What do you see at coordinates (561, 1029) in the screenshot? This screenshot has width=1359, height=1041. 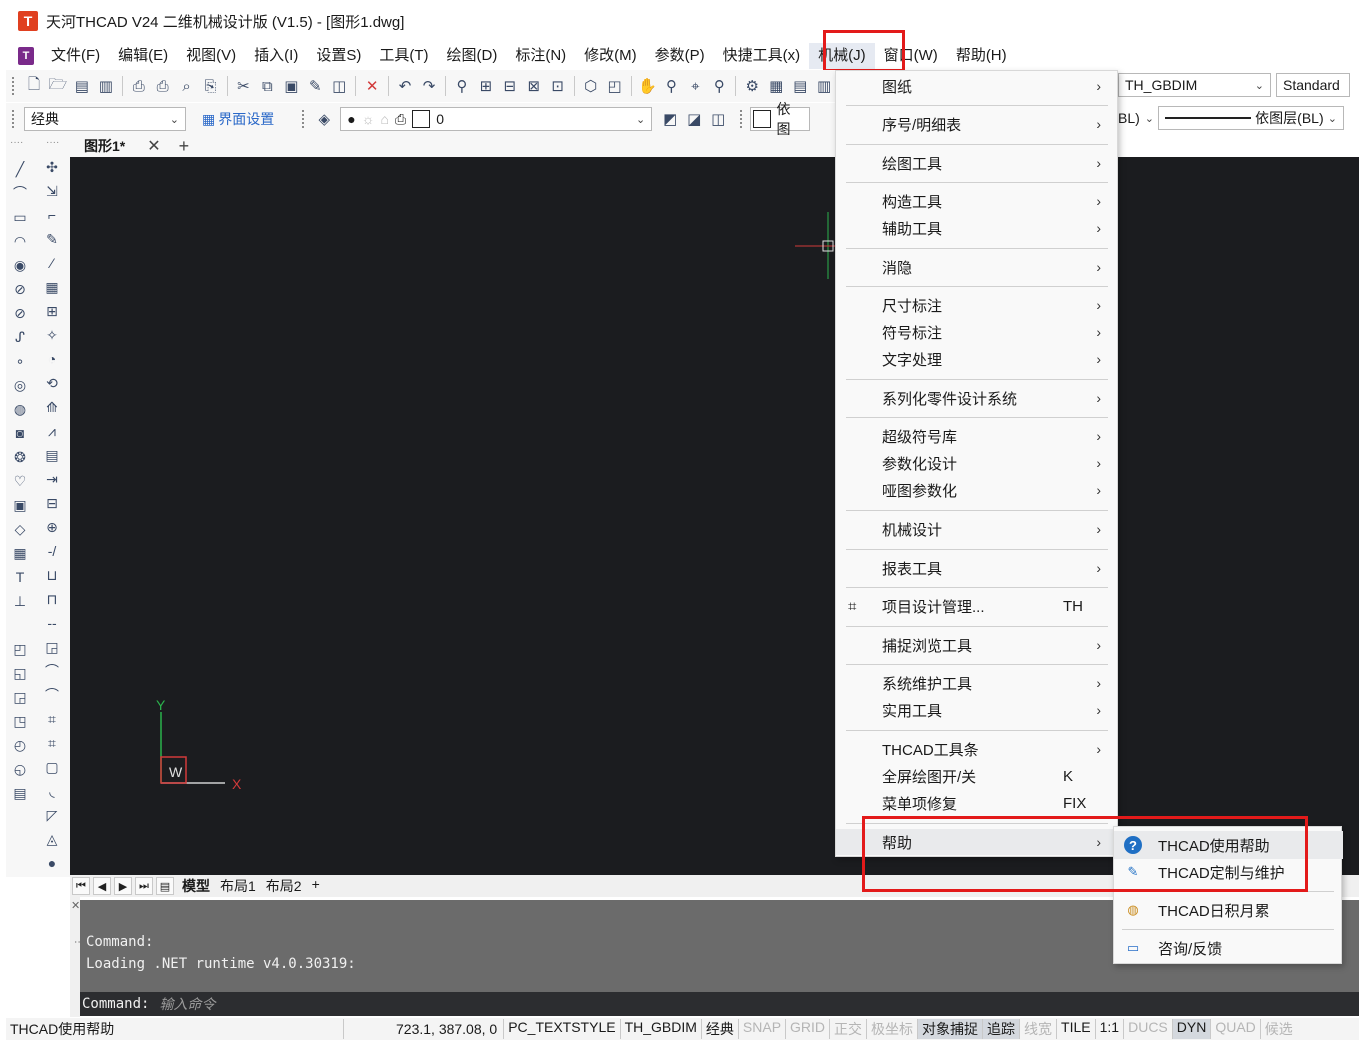 I see `status-toggle: PC_TEXTSTYLE` at bounding box center [561, 1029].